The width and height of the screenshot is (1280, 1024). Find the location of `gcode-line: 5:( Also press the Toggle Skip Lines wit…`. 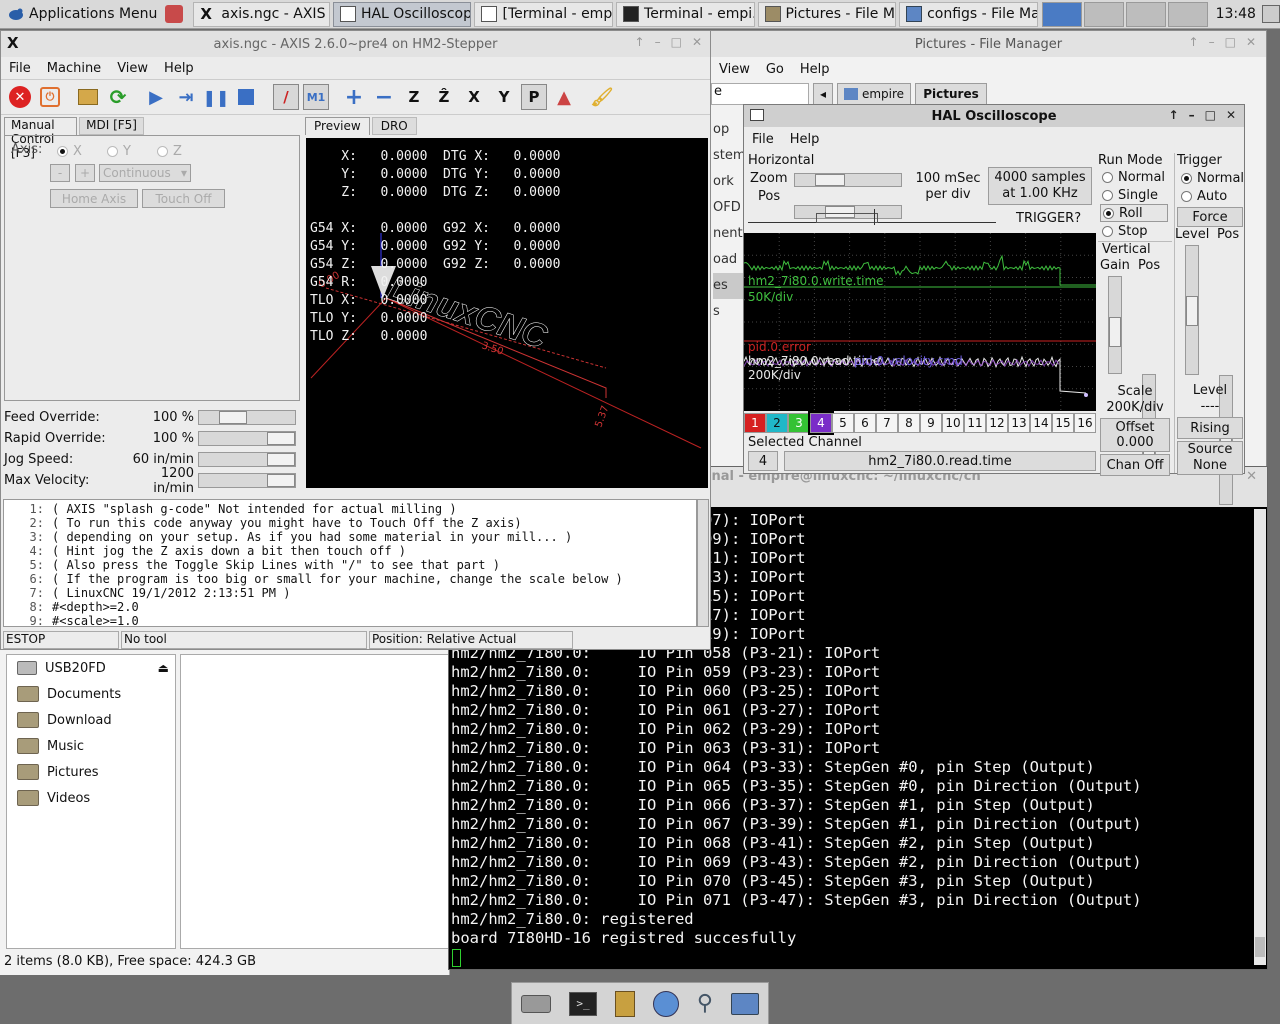

gcode-line: 5:( Also press the Toggle Skip Lines wit… is located at coordinates (350, 565).